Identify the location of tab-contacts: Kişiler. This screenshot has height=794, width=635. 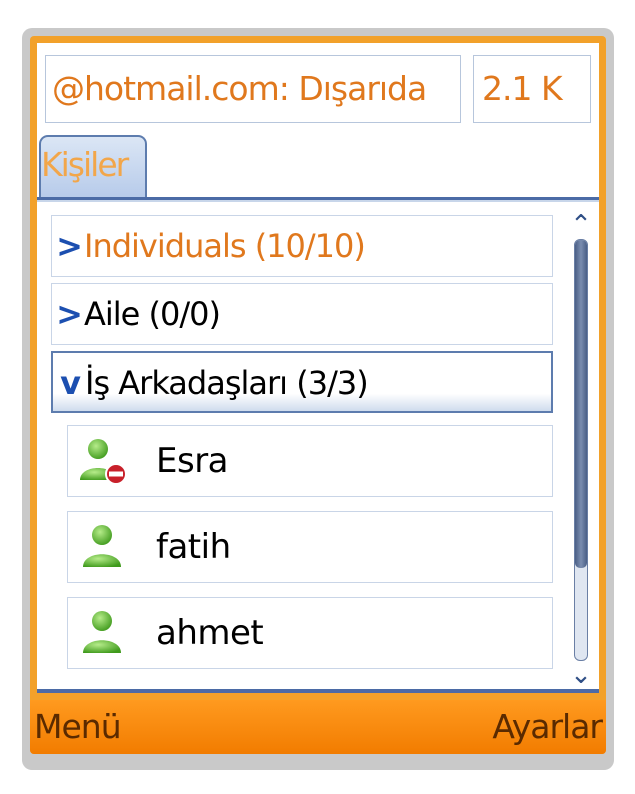
(93, 166).